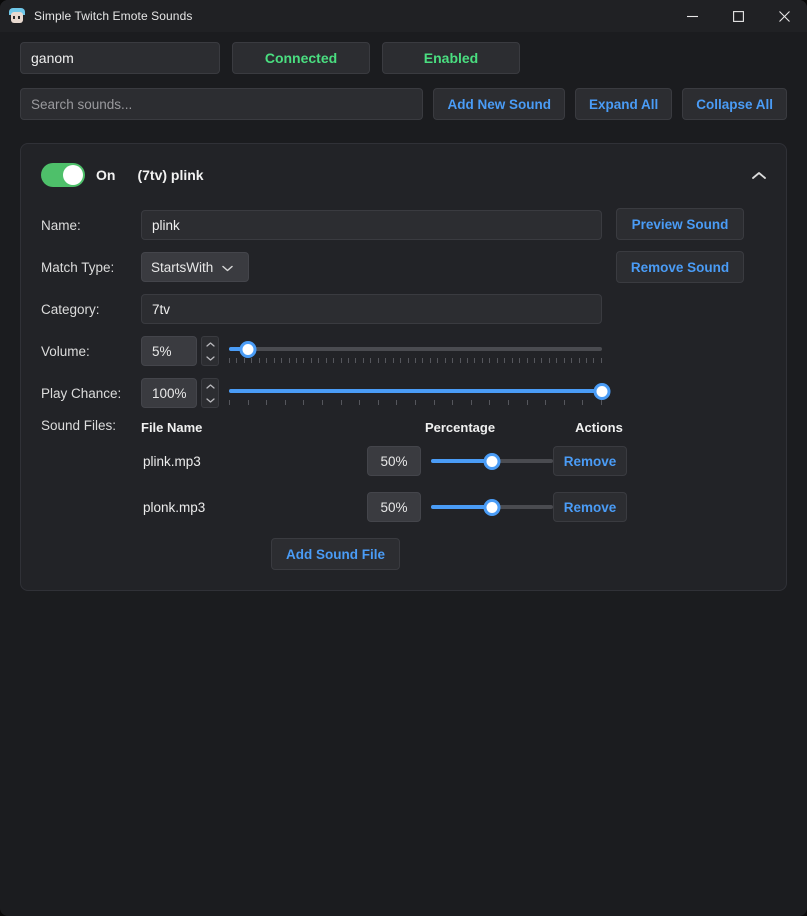 The height and width of the screenshot is (916, 807). I want to click on collapse-all-button: Collapse All, so click(734, 104).